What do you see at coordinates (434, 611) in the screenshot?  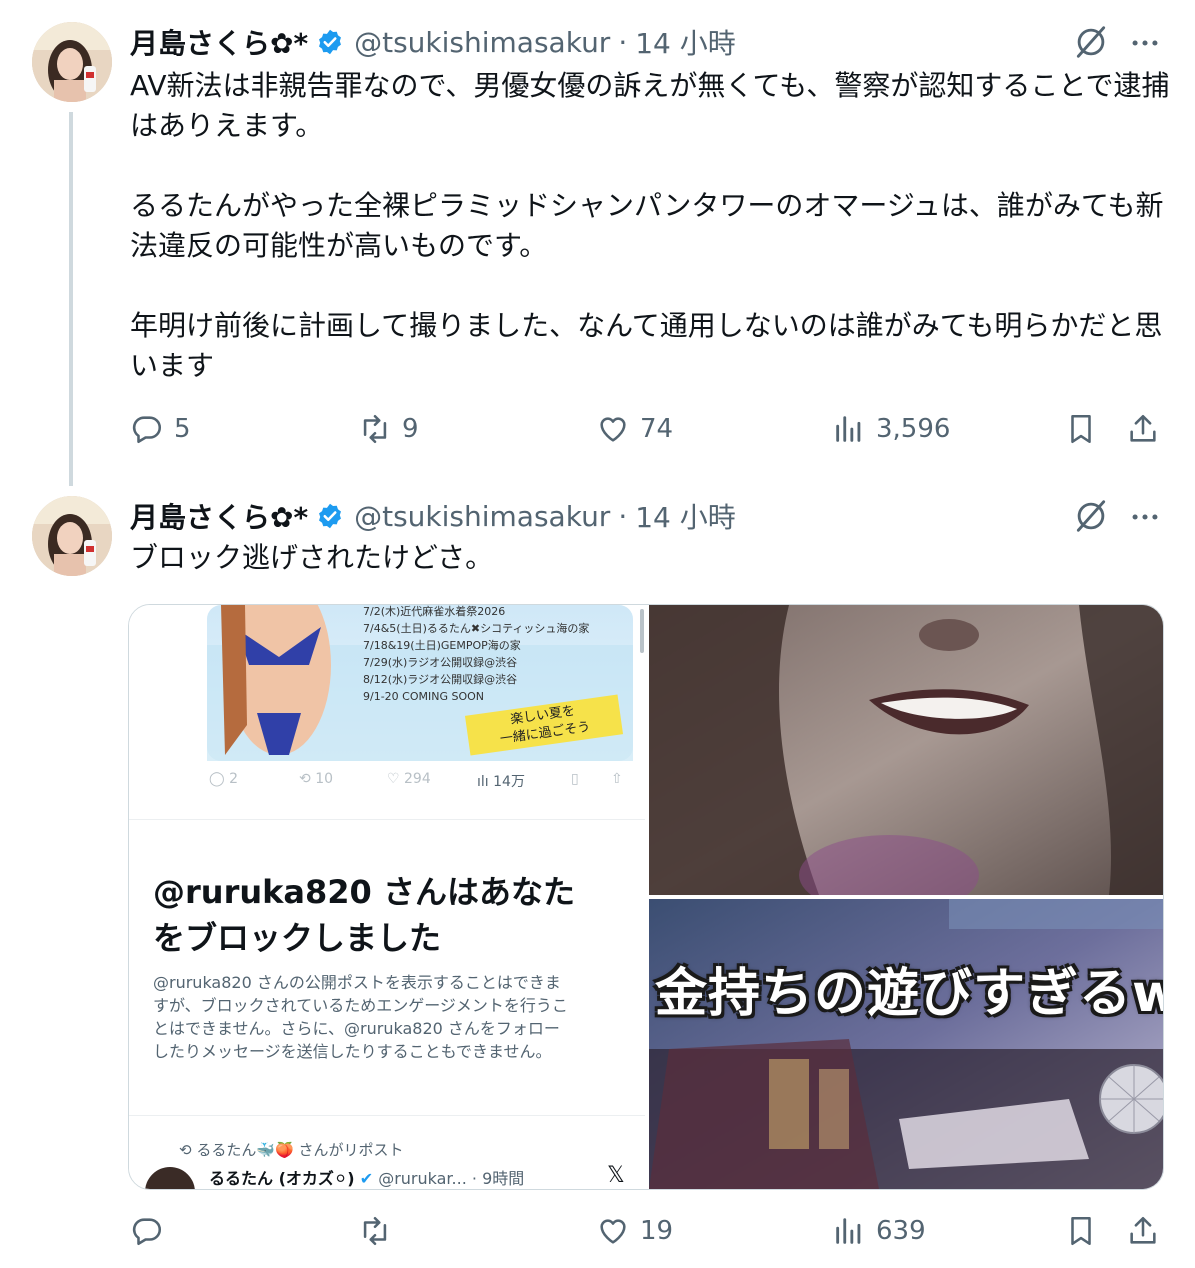 I see `schedule-line: 7/2(木)近代麻雀水着祭2026` at bounding box center [434, 611].